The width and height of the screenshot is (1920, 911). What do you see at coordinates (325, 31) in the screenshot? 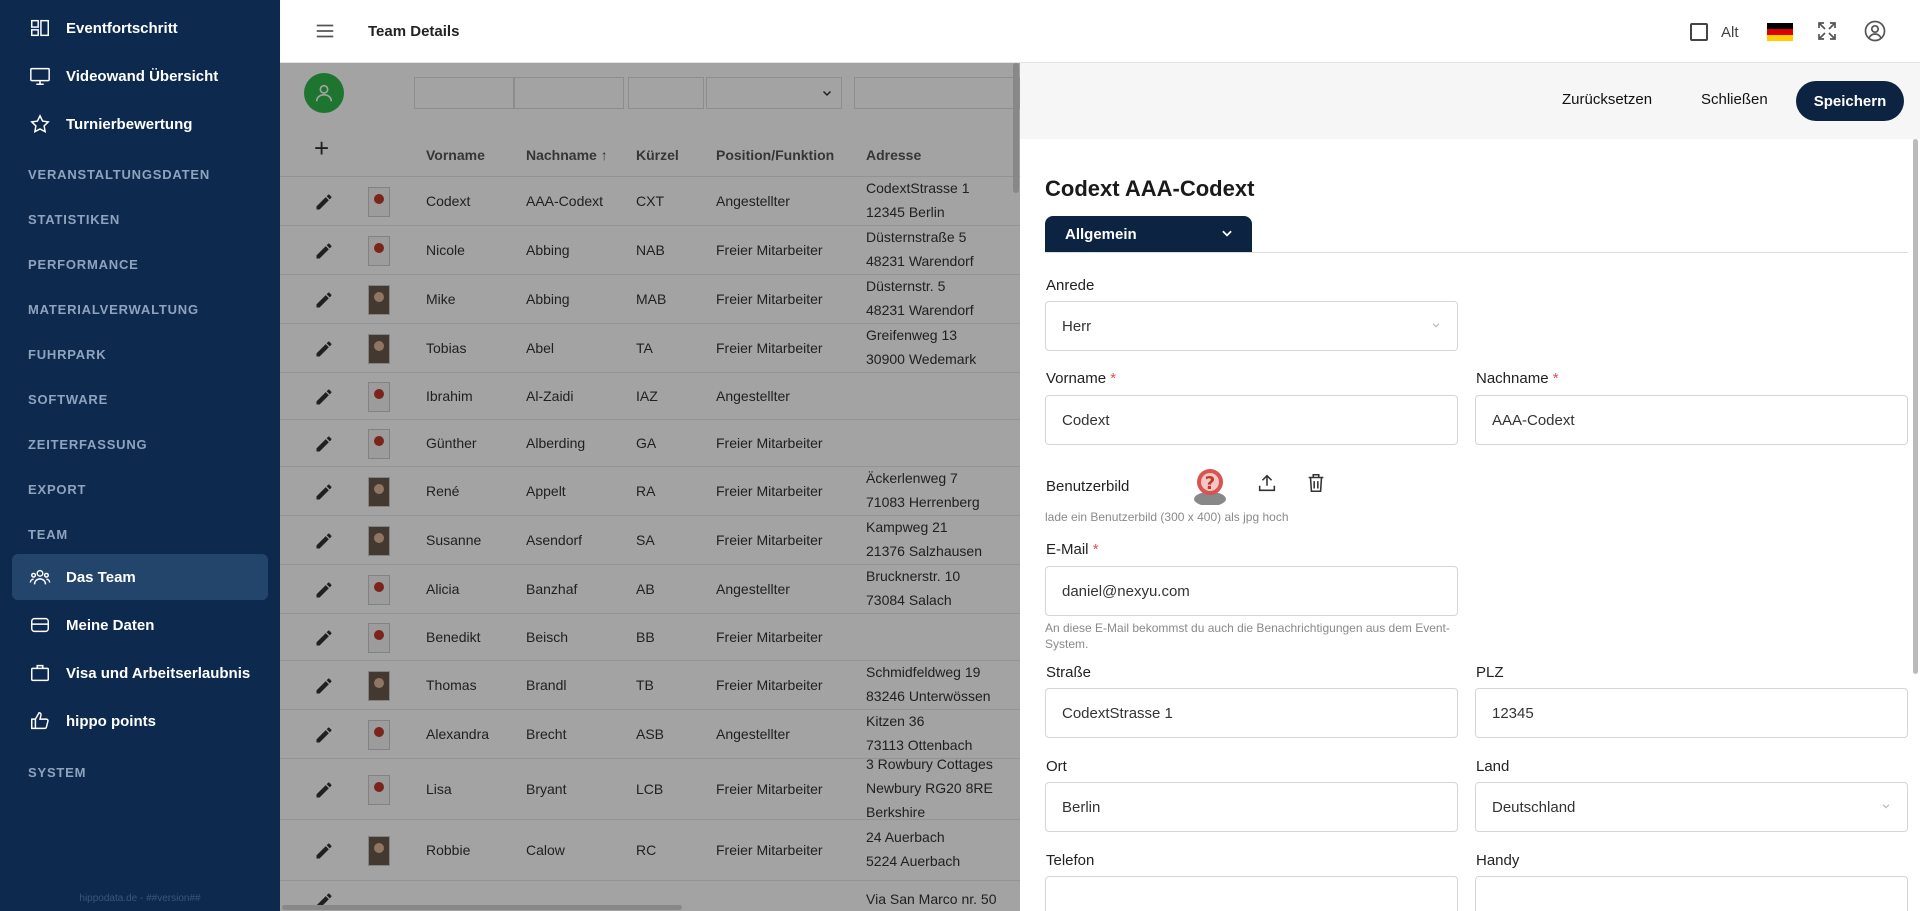
I see `hamburger-menu-icon` at bounding box center [325, 31].